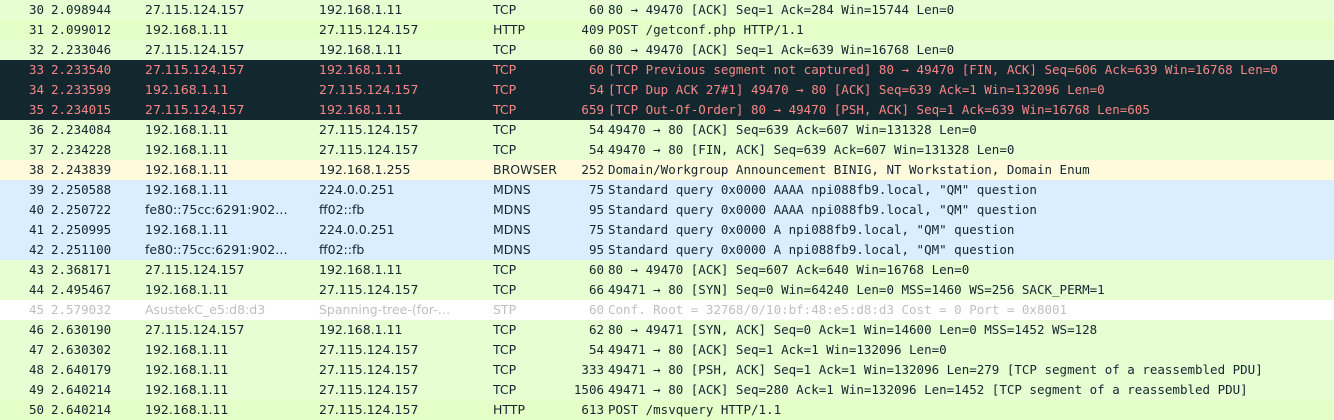  Describe the element at coordinates (36, 69) in the screenshot. I see `packet-number: 33` at that location.